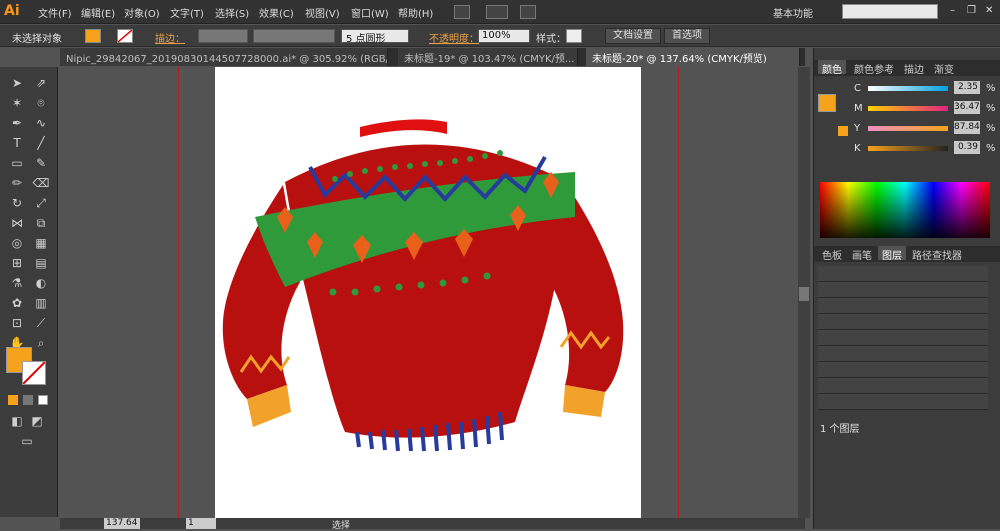  Describe the element at coordinates (122, 523) in the screenshot. I see `zoom-field: 137.64` at that location.